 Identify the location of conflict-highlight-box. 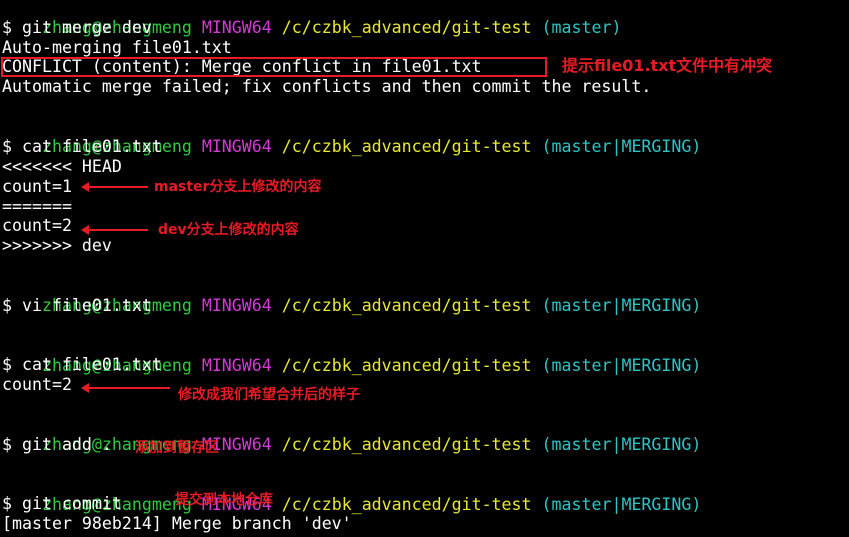
(274, 67).